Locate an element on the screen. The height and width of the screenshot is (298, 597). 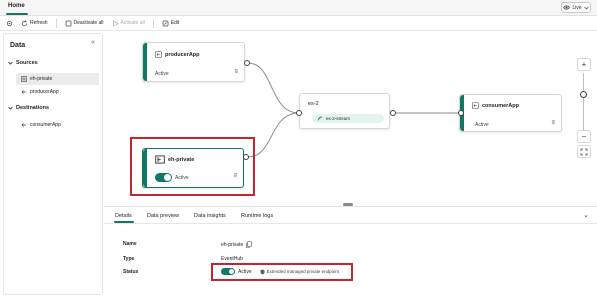
name-value-row: eh-private is located at coordinates (237, 244).